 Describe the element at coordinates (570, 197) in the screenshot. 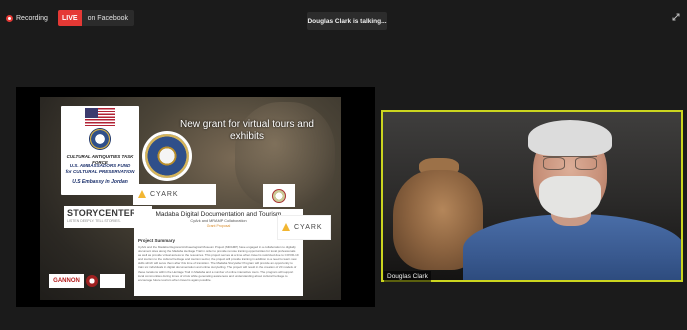

I see `participant-beard` at that location.